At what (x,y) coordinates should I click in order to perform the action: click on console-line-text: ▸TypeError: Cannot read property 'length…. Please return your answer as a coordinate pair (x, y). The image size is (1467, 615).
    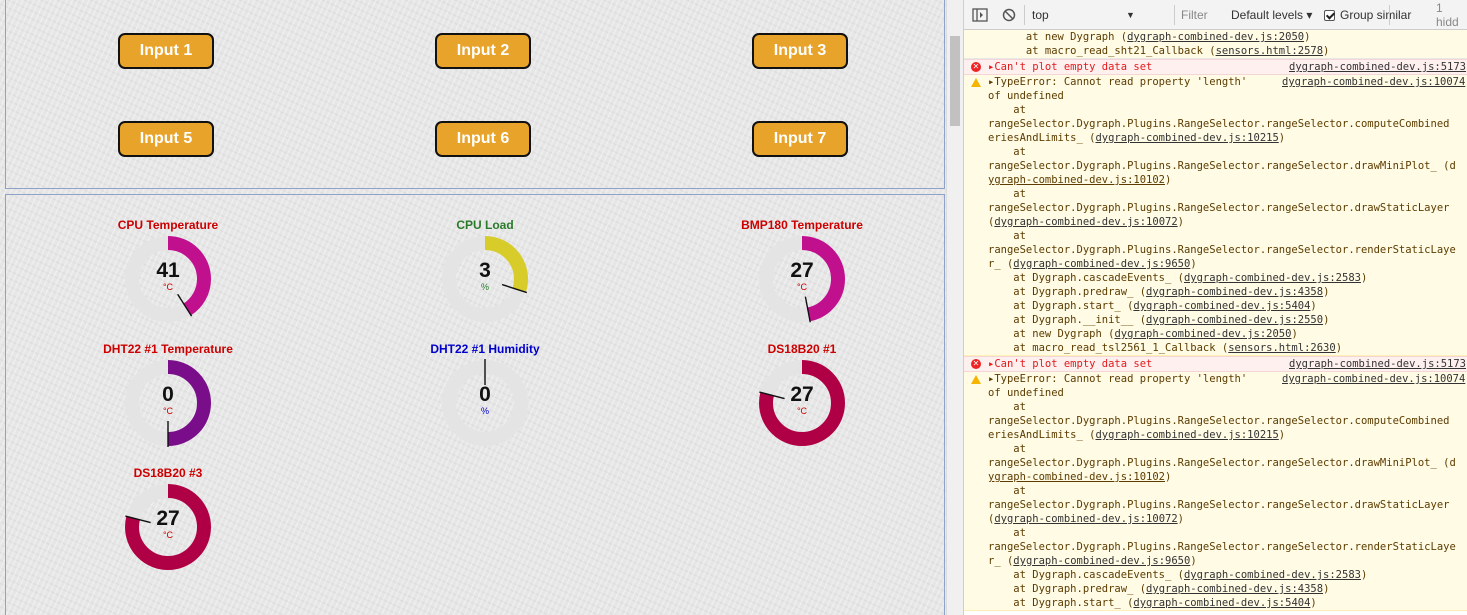
    Looking at the image, I should click on (1118, 379).